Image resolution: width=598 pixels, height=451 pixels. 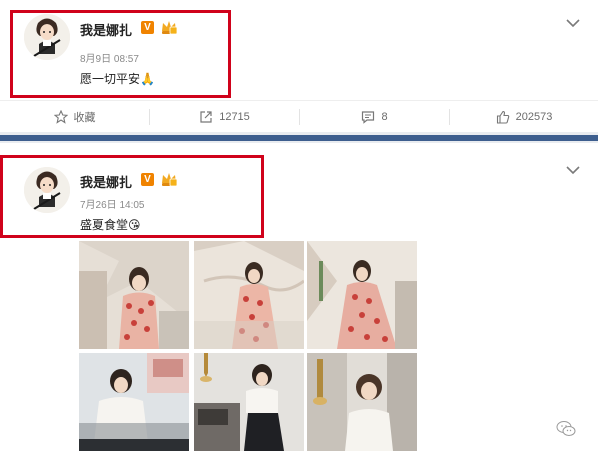 I want to click on comment-button: 8, so click(x=374, y=117).